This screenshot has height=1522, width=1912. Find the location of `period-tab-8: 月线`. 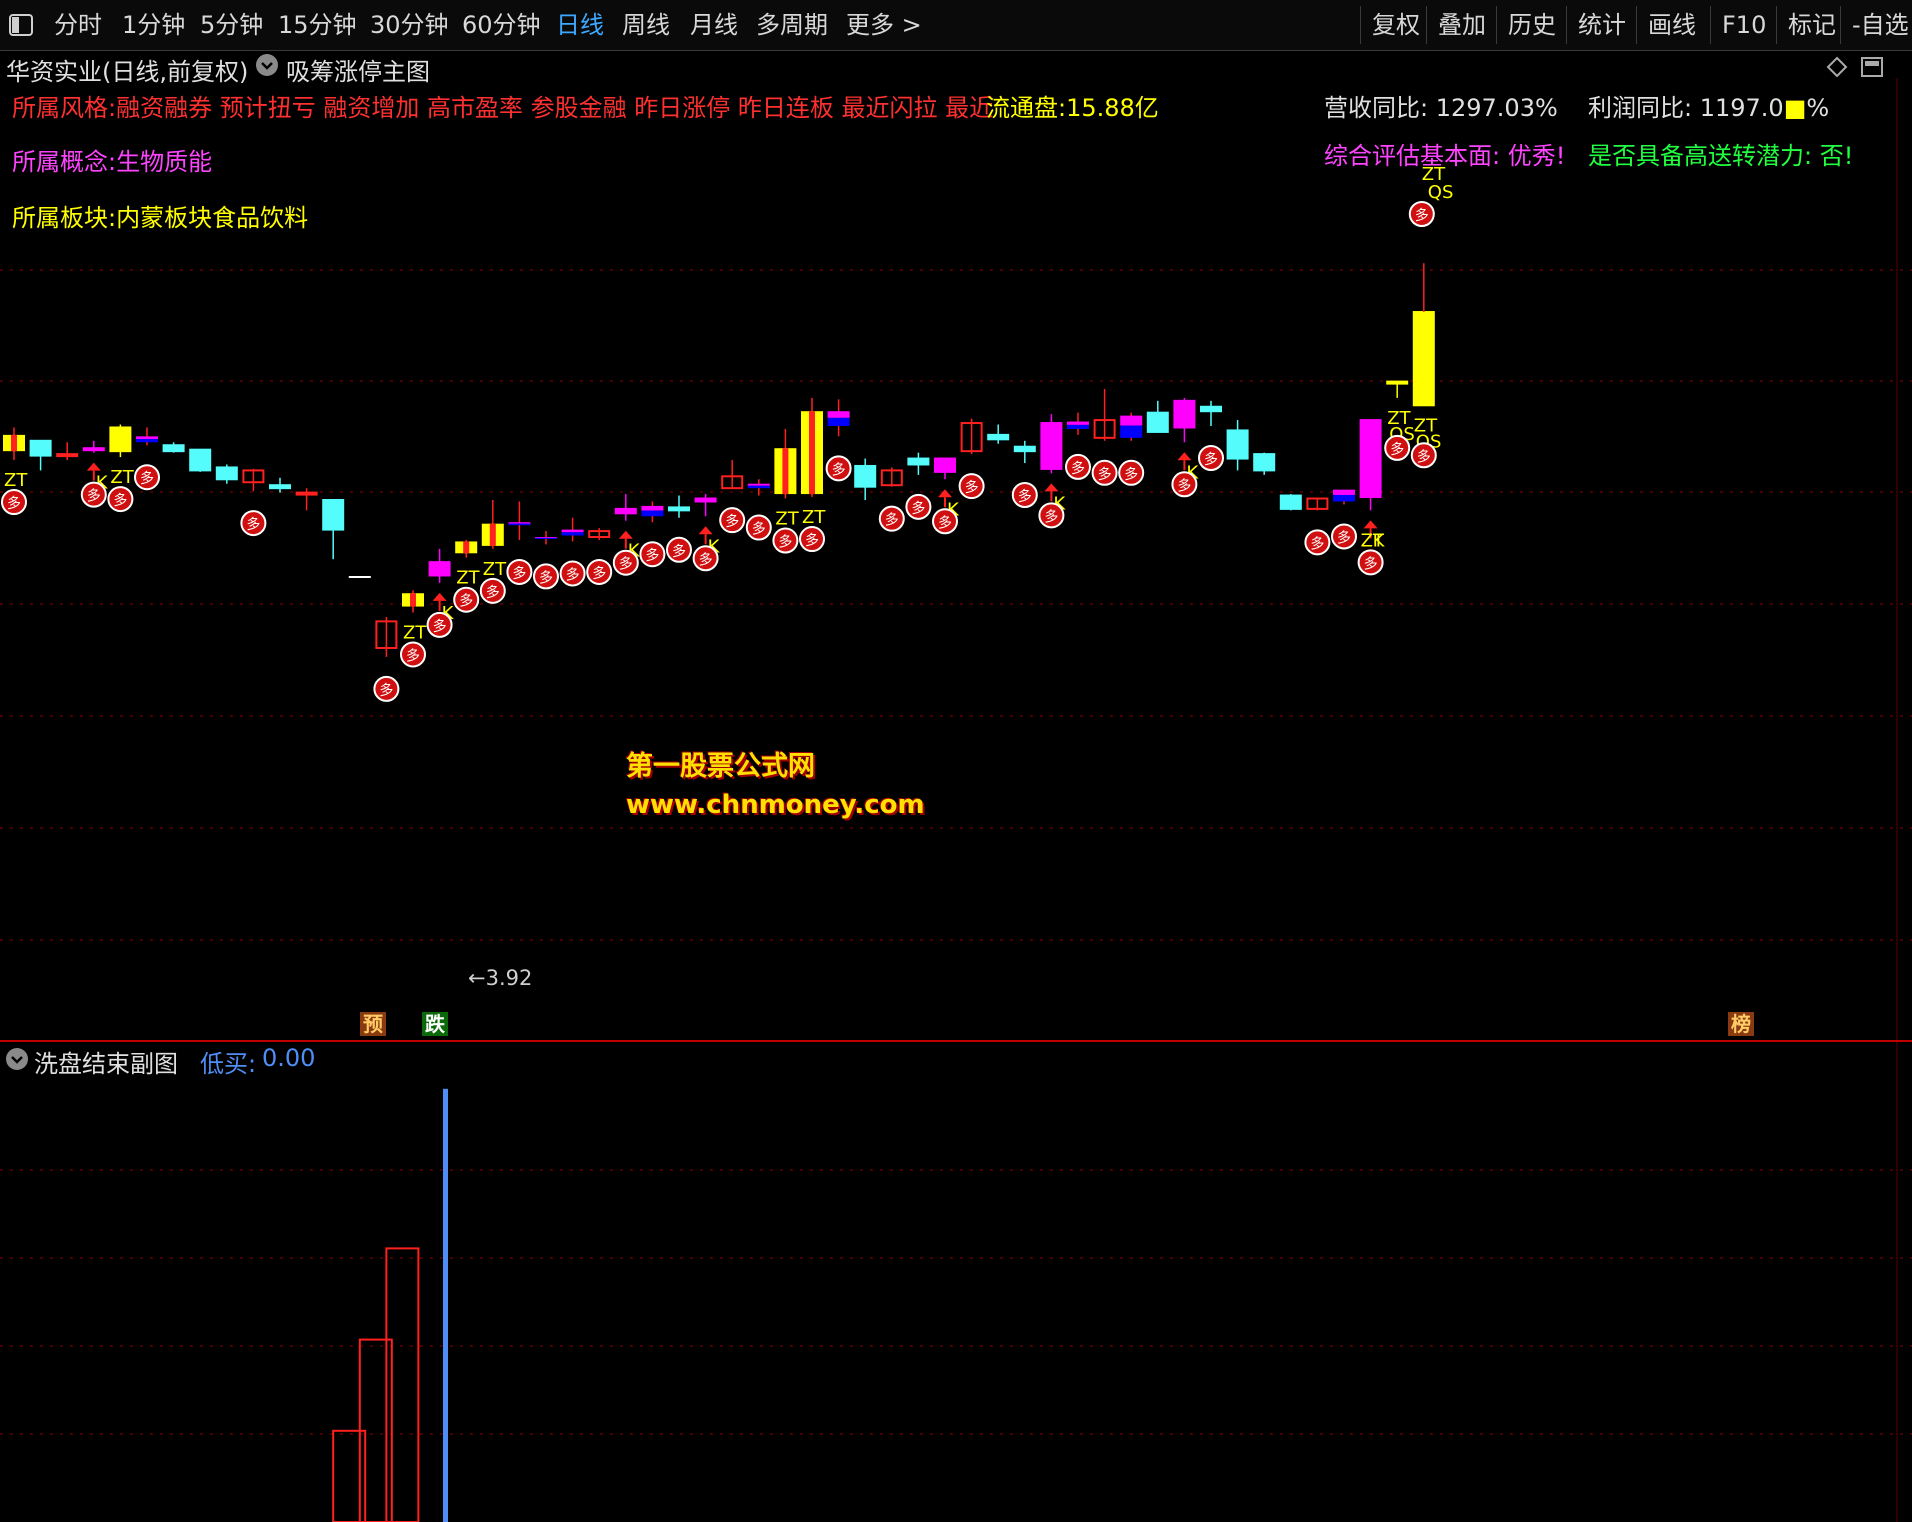

period-tab-8: 月线 is located at coordinates (714, 25).